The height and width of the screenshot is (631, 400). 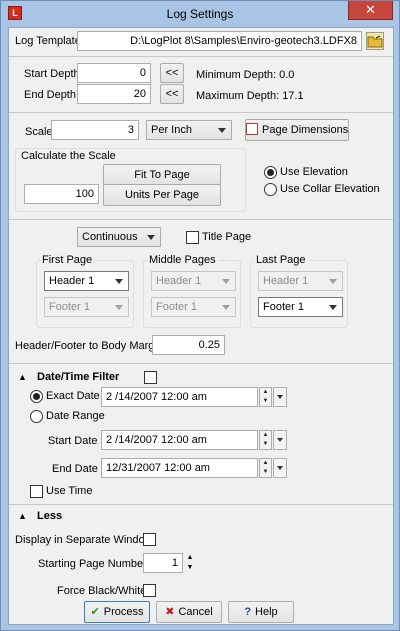 What do you see at coordinates (245, 75) in the screenshot?
I see `minimum-depth-text: Minimum Depth: 0.0` at bounding box center [245, 75].